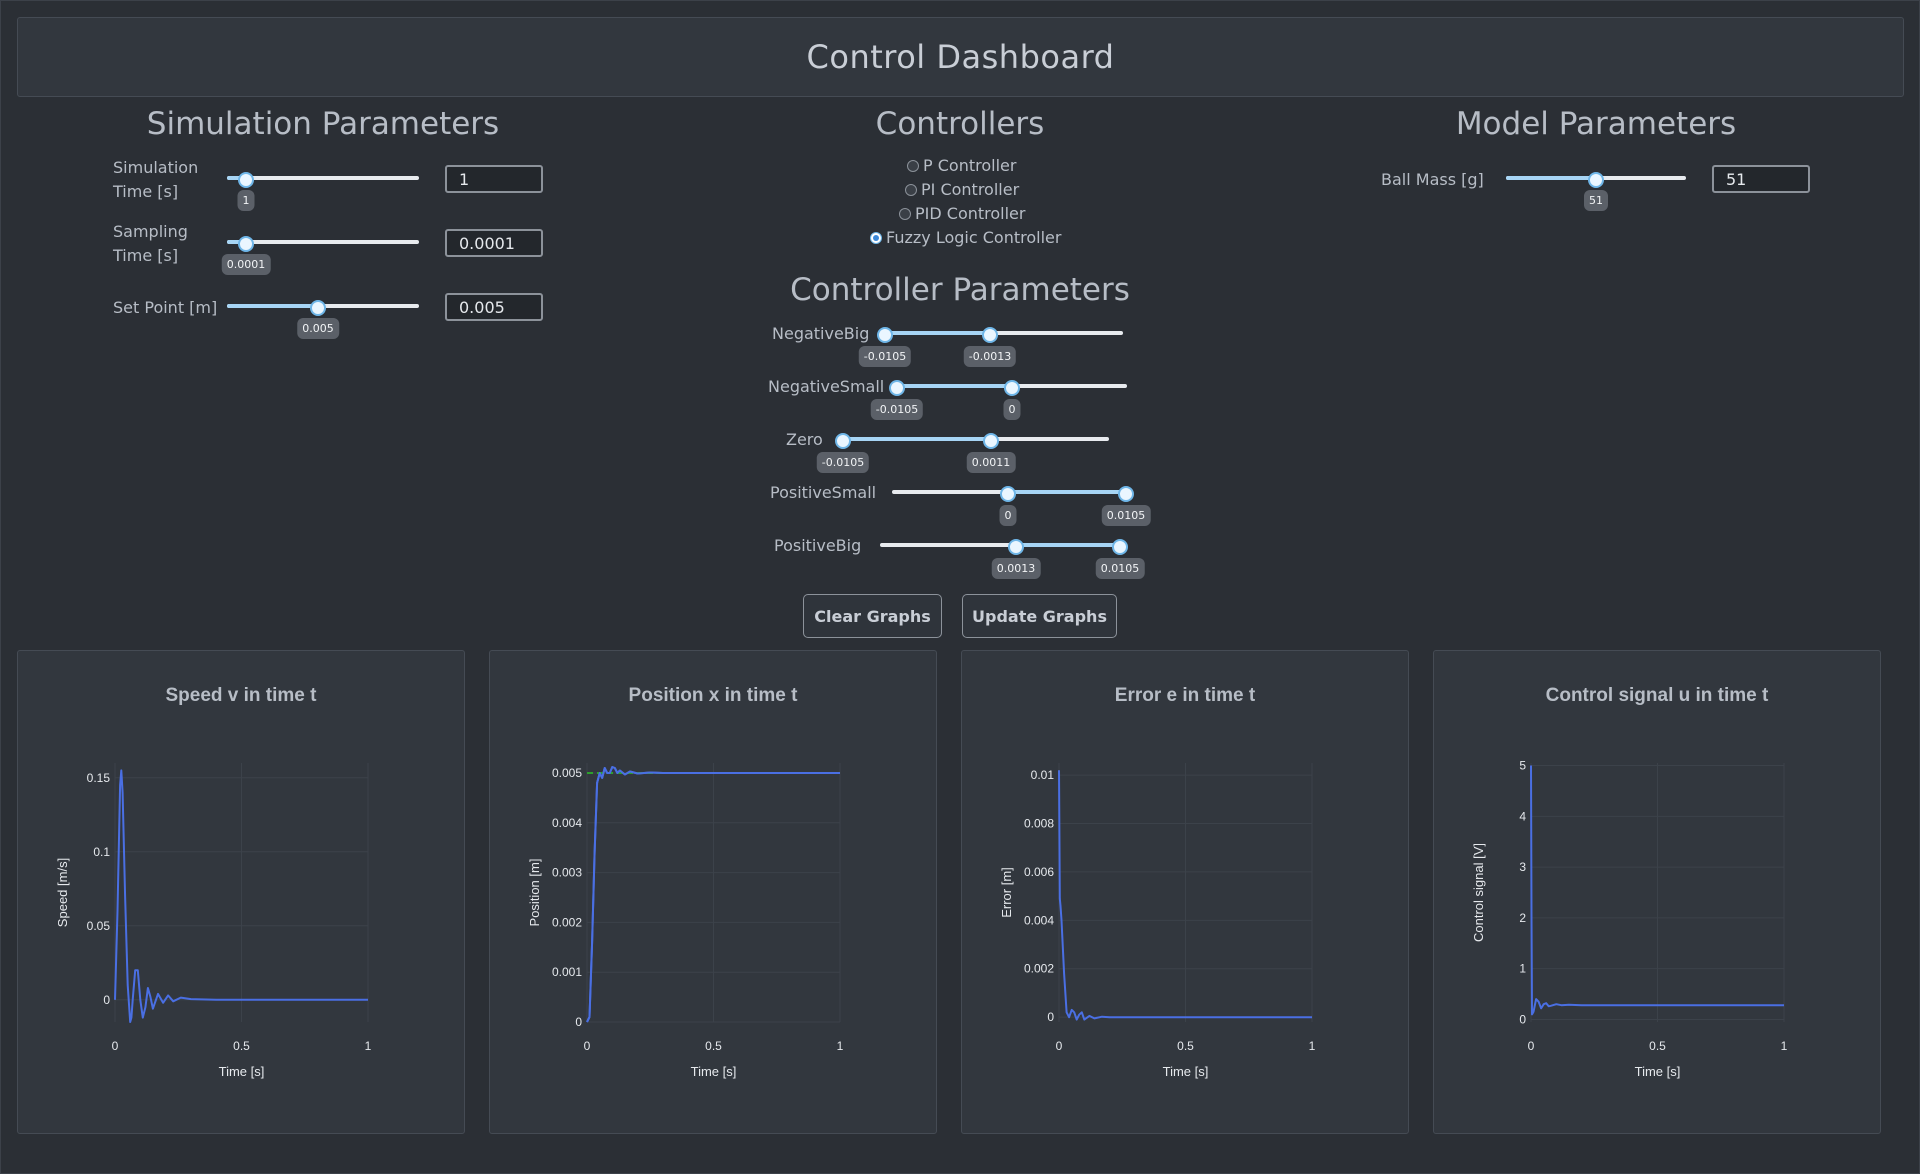 This screenshot has height=1174, width=1920. Describe the element at coordinates (714, 695) in the screenshot. I see `chart-title: Position x in time t` at that location.